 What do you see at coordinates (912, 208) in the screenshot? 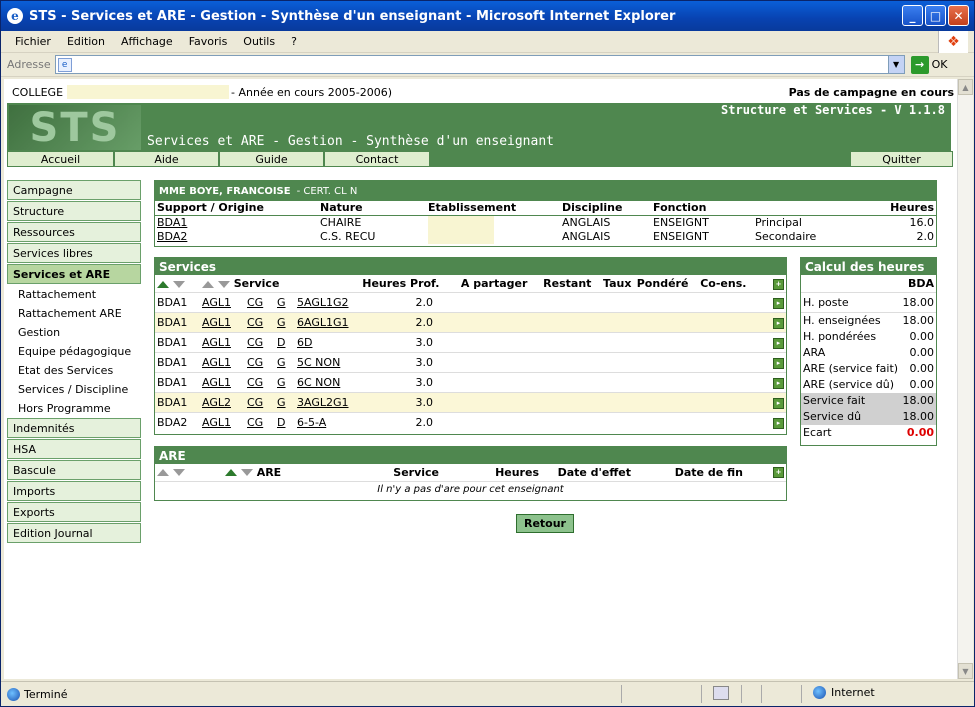
I see `col-heures: Heures` at bounding box center [912, 208].